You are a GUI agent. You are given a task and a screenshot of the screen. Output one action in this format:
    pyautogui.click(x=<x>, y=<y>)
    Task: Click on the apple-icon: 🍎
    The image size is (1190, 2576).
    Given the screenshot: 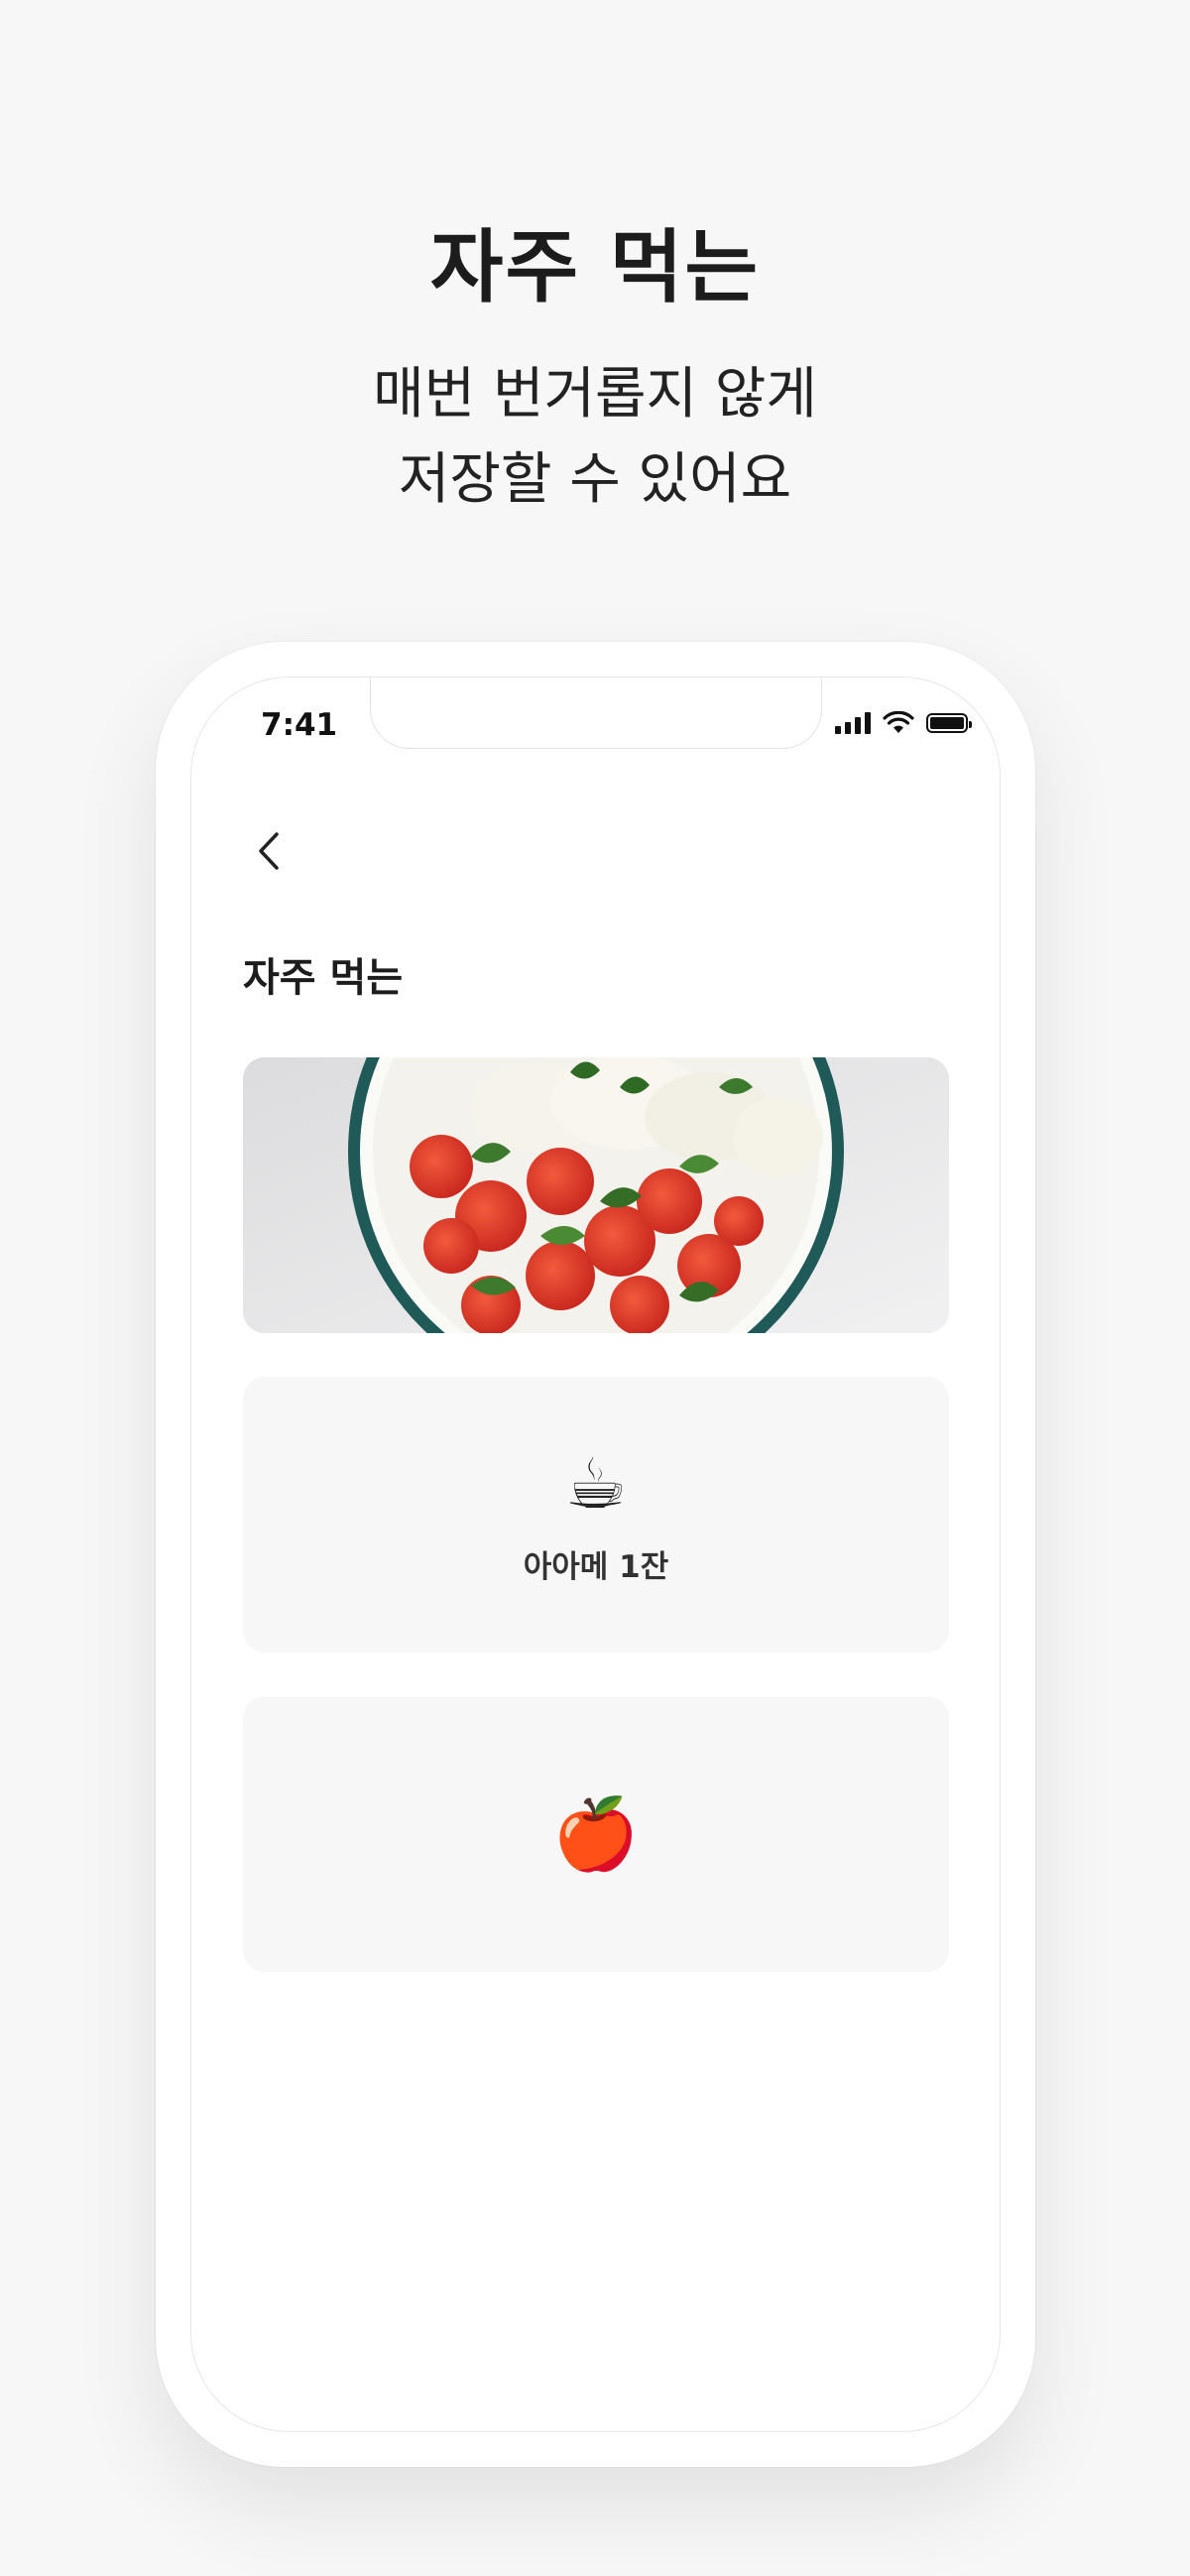 What is the action you would take?
    pyautogui.click(x=596, y=1834)
    